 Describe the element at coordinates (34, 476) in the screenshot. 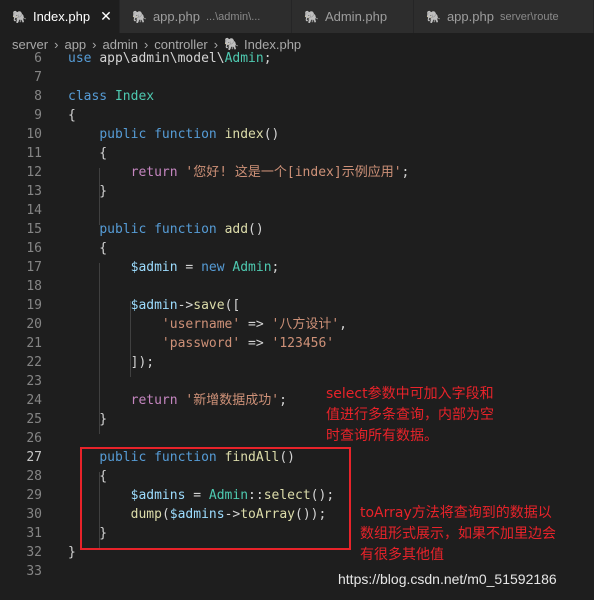

I see `line-number: 28` at that location.